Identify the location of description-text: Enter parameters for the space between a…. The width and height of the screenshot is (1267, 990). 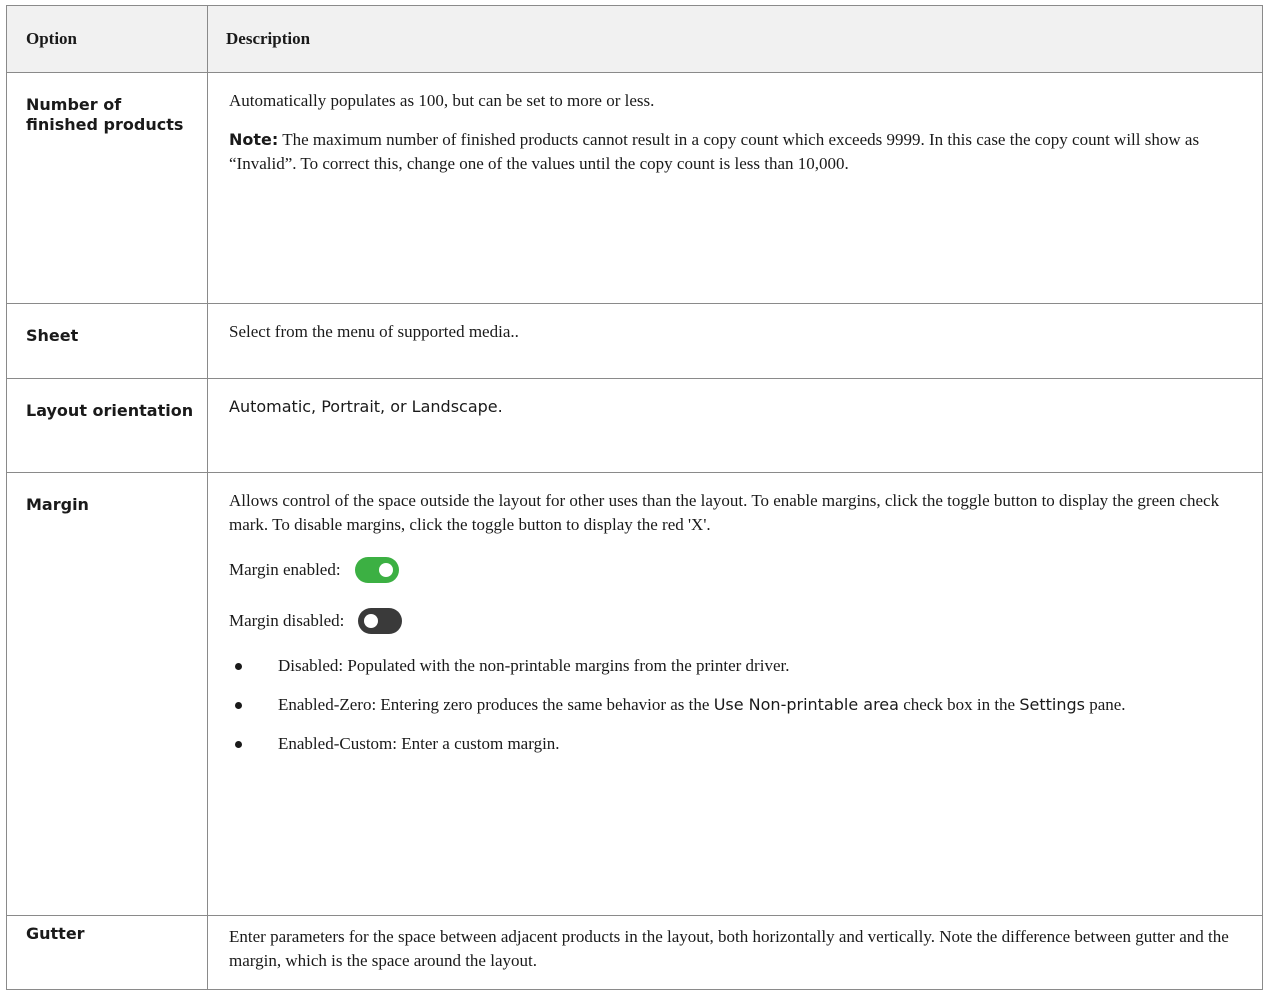
(729, 948).